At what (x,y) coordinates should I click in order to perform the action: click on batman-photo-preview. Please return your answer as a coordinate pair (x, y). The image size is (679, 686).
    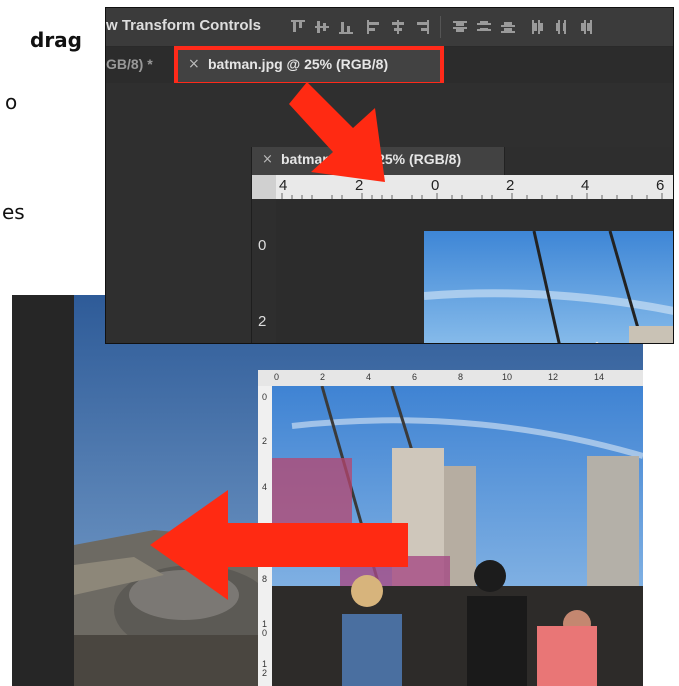
    Looking at the image, I should click on (548, 287).